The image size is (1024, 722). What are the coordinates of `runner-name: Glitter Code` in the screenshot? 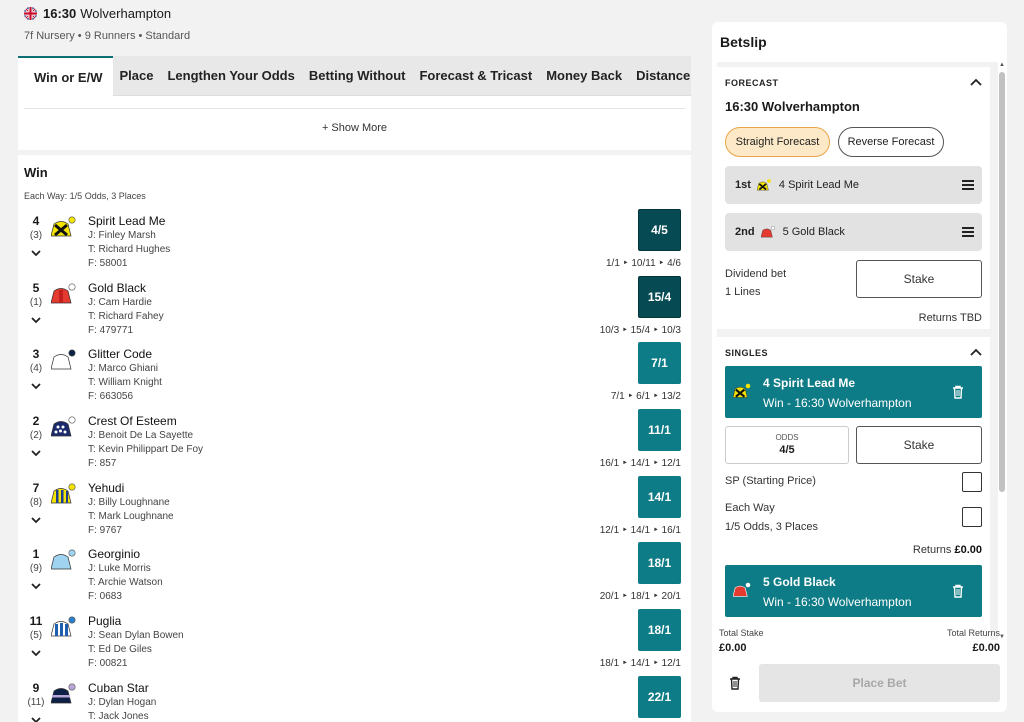 It's located at (120, 354).